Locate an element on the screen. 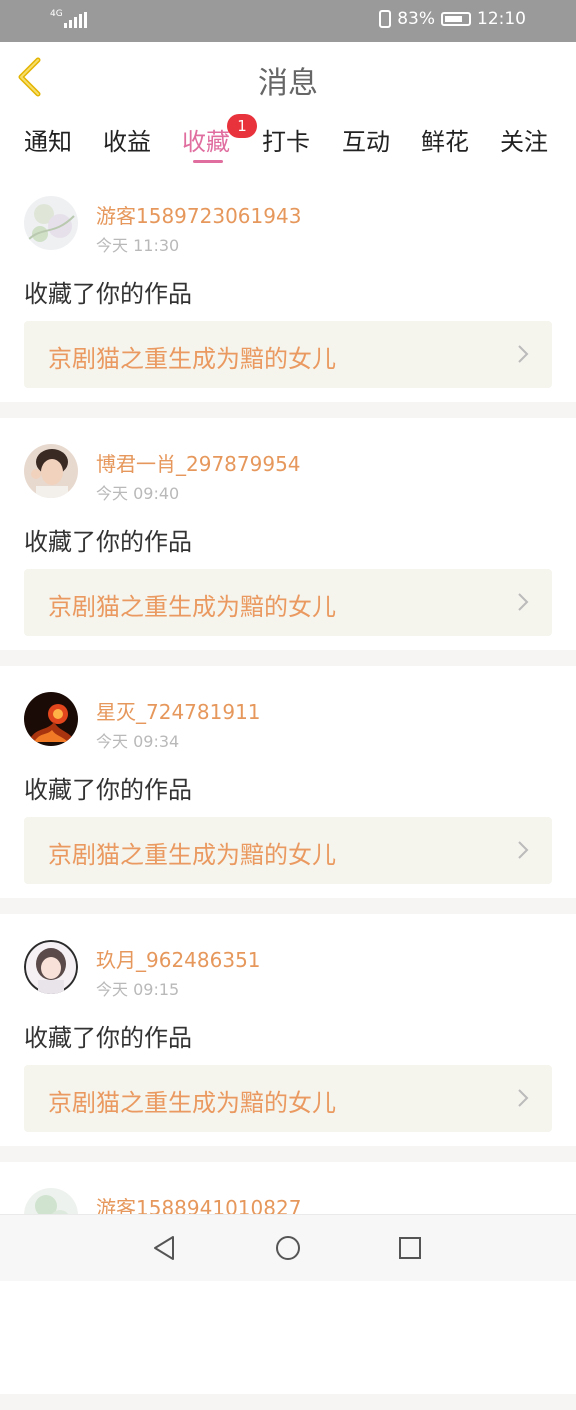  nav-recents-icon is located at coordinates (410, 1248).